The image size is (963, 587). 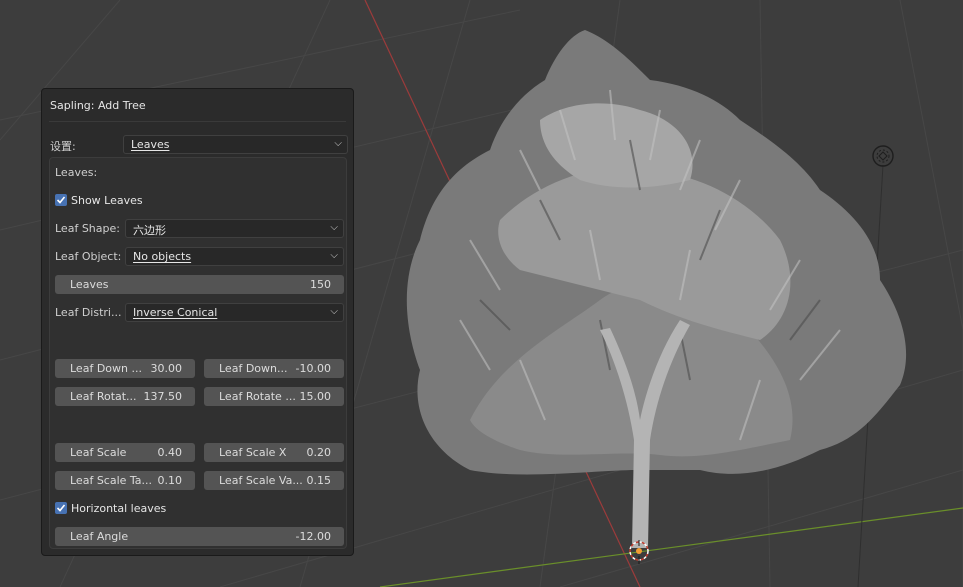 What do you see at coordinates (63, 146) in the screenshot?
I see `settings-label: 设置:` at bounding box center [63, 146].